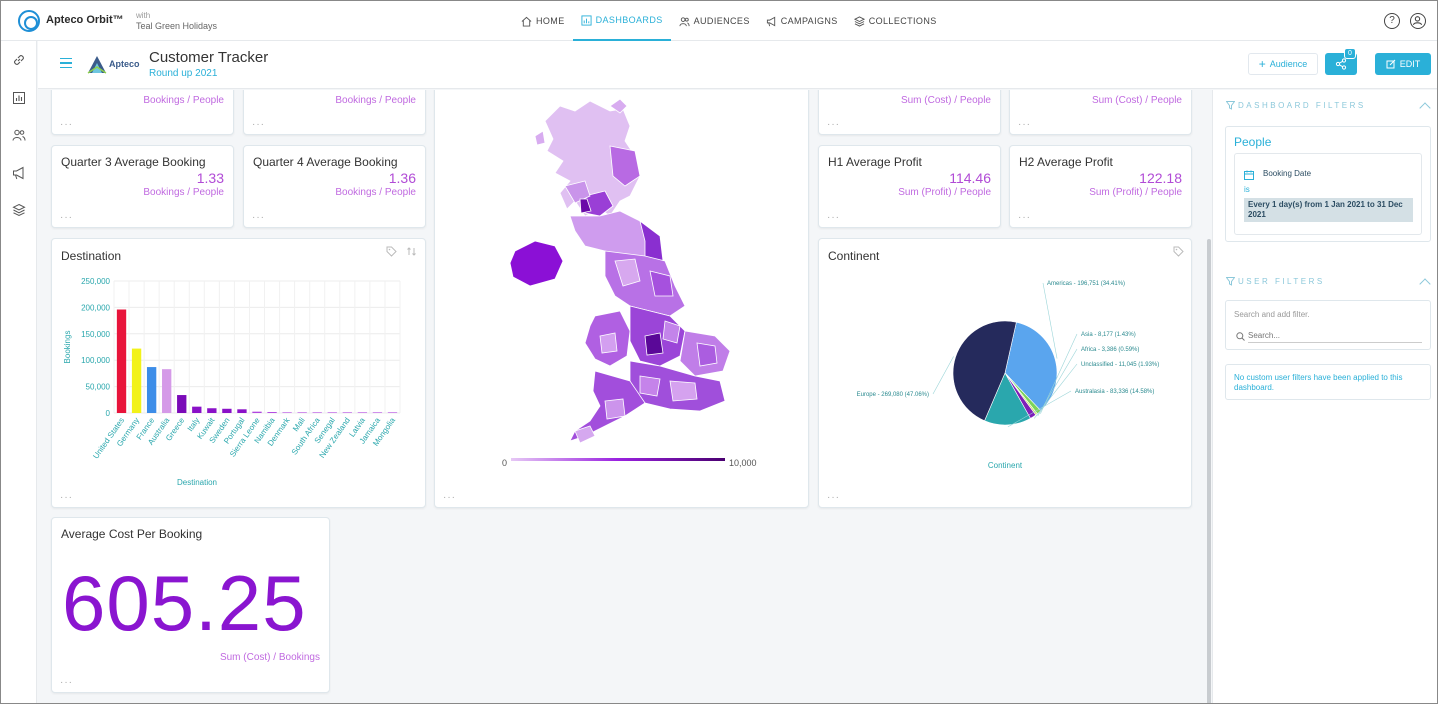 The width and height of the screenshot is (1438, 704). Describe the element at coordinates (132, 534) in the screenshot. I see `kpi-title: Average Cost Per Booking` at that location.